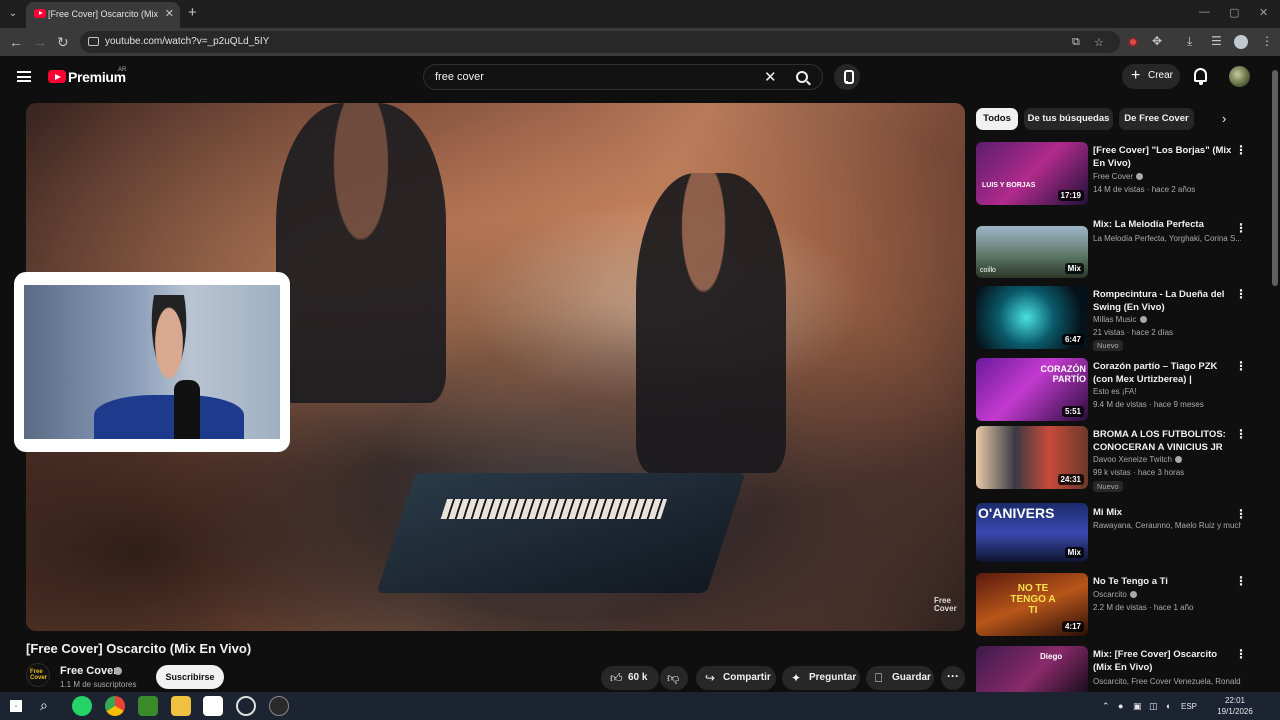 This screenshot has width=1280, height=720. Describe the element at coordinates (93, 41) in the screenshot. I see `site-info-icon` at that location.